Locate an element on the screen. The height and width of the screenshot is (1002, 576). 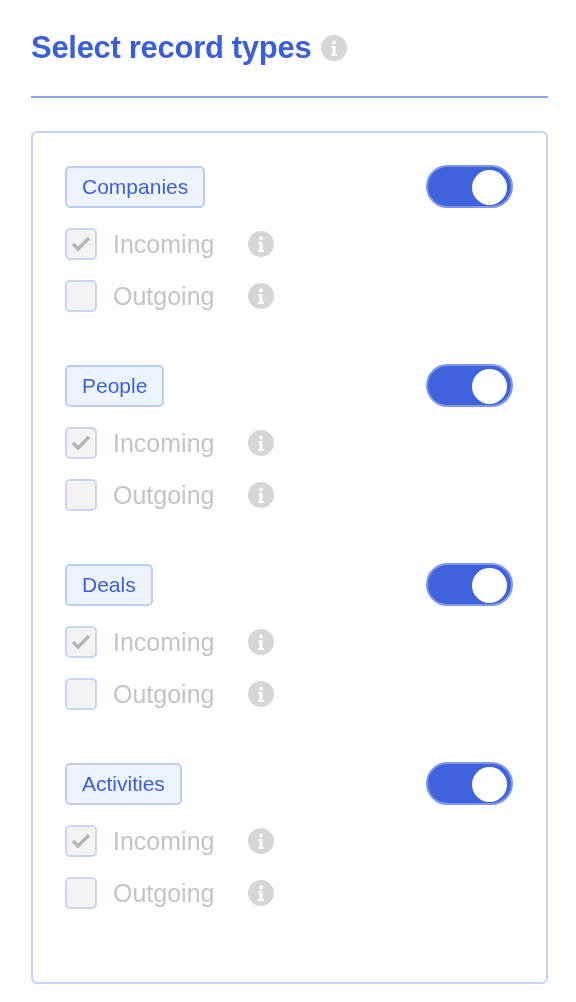
record-type-tag: Activities is located at coordinates (123, 783).